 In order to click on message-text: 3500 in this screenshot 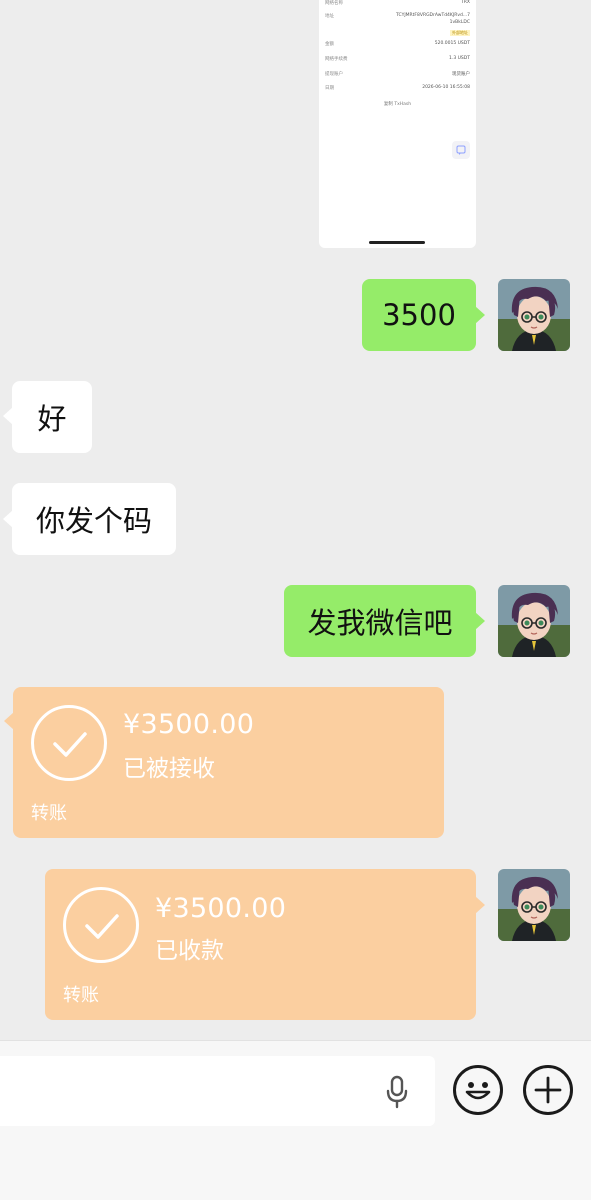, I will do `click(419, 315)`.